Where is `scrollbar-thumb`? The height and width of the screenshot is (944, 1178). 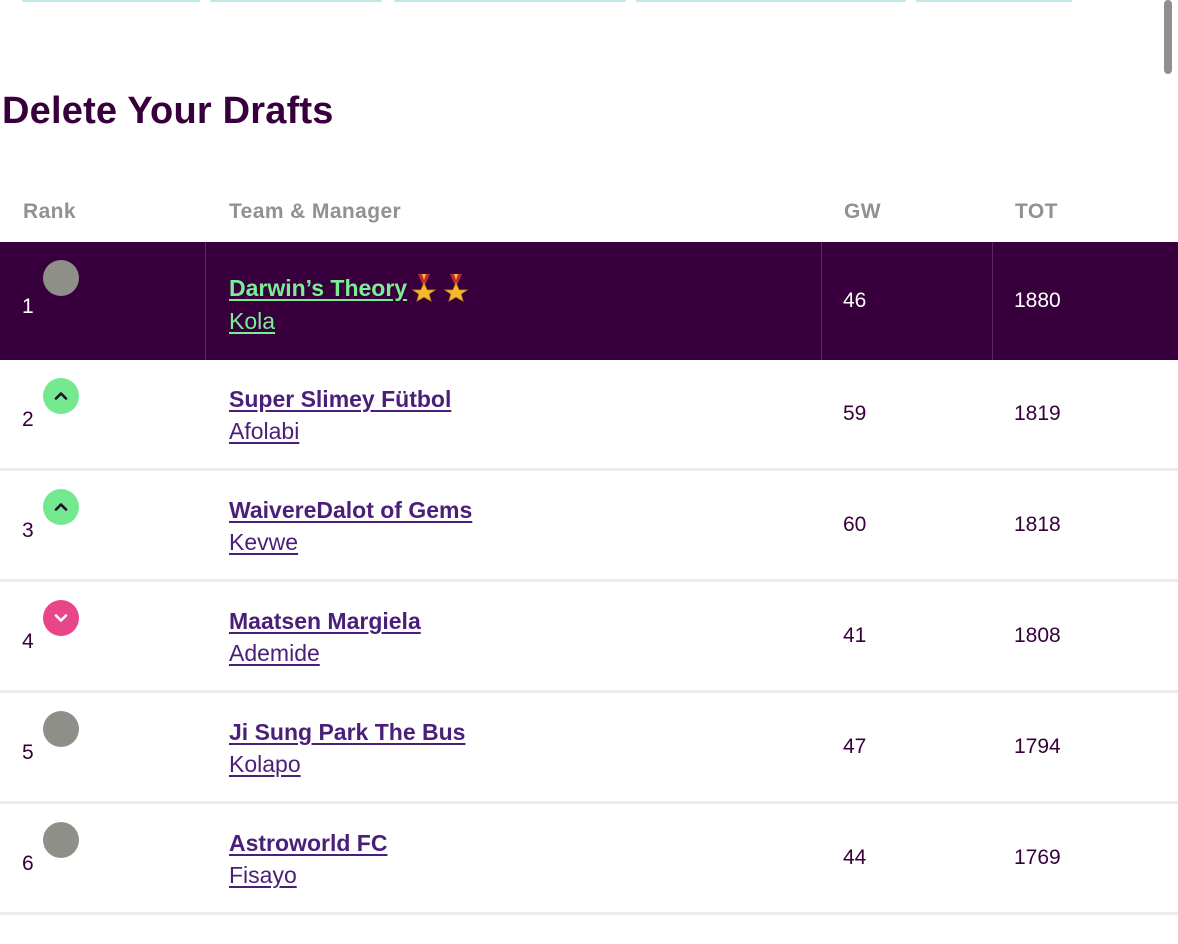
scrollbar-thumb is located at coordinates (1168, 37).